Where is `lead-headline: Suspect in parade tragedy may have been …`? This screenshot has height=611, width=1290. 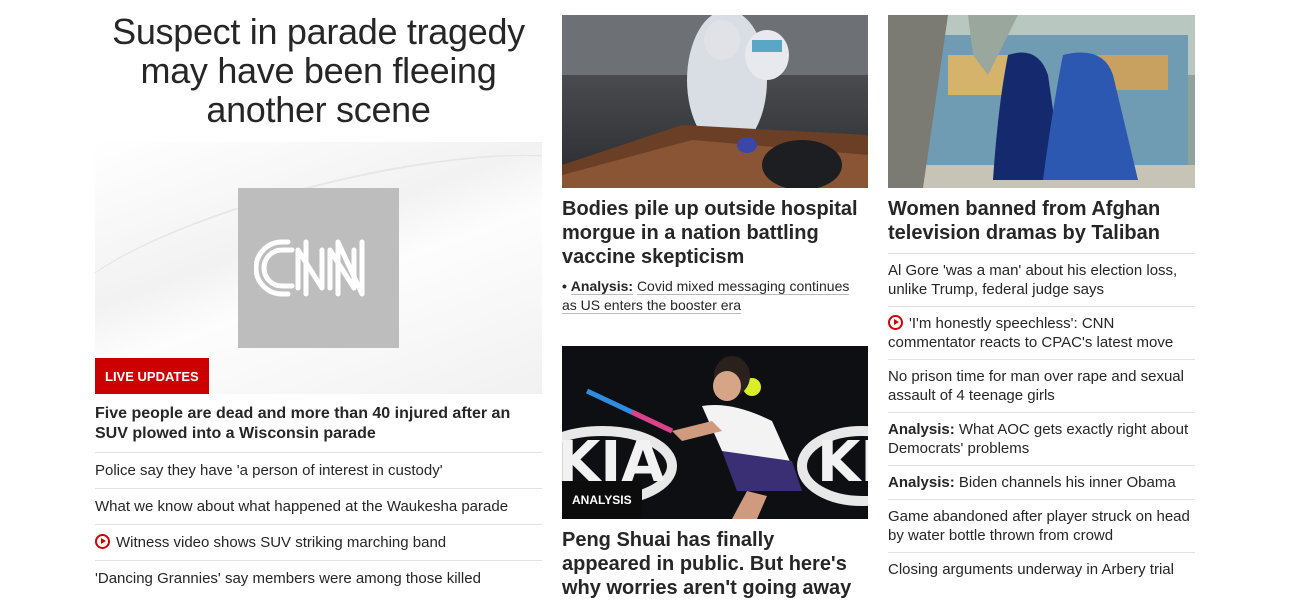 lead-headline: Suspect in parade tragedy may have been … is located at coordinates (318, 70).